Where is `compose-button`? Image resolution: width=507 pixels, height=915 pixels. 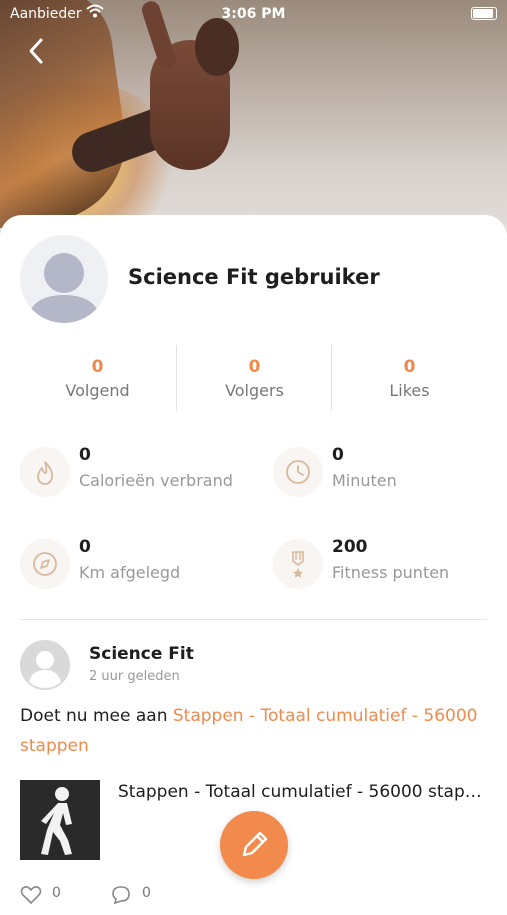 compose-button is located at coordinates (254, 845).